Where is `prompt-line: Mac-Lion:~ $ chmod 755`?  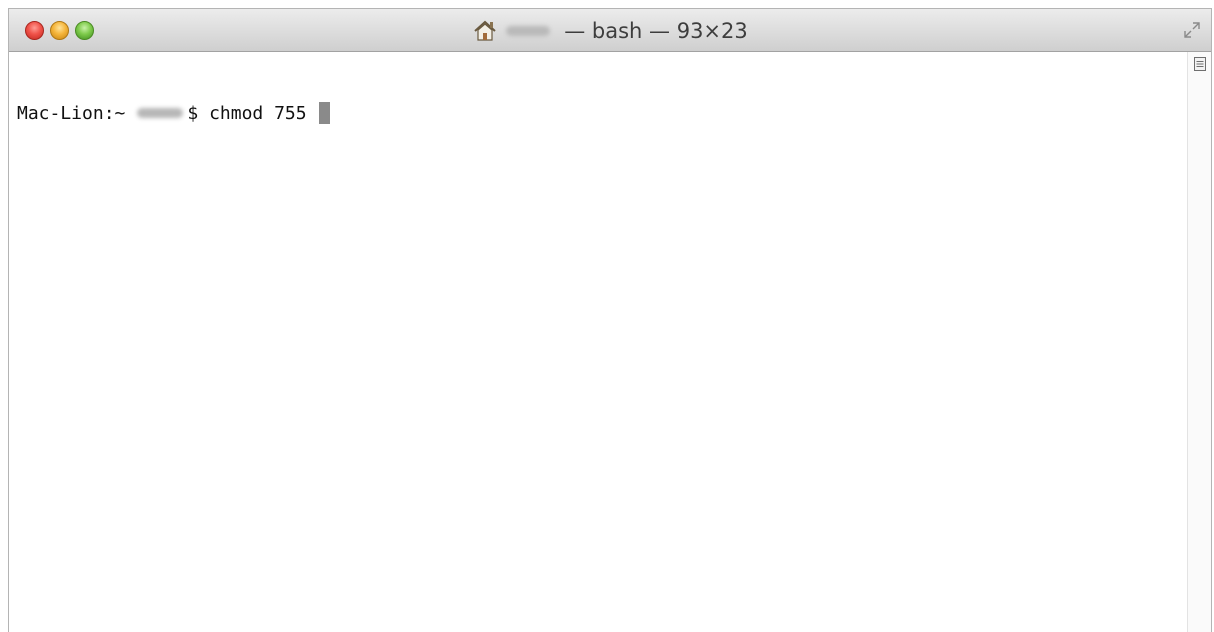
prompt-line: Mac-Lion:~ $ chmod 755 is located at coordinates (602, 113).